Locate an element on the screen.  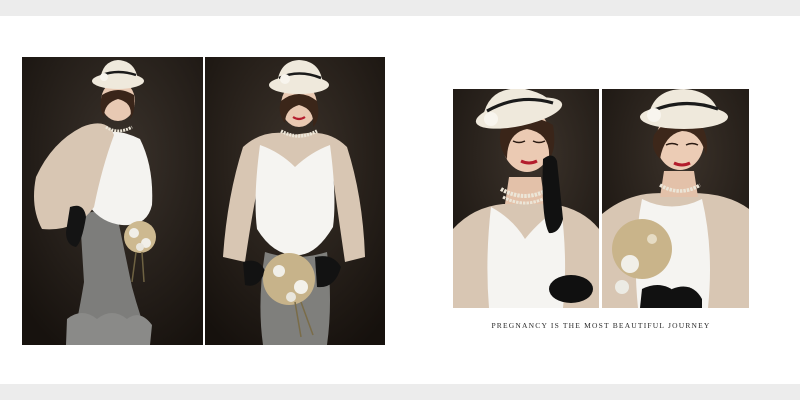
top-border-band is located at coordinates (400, 8).